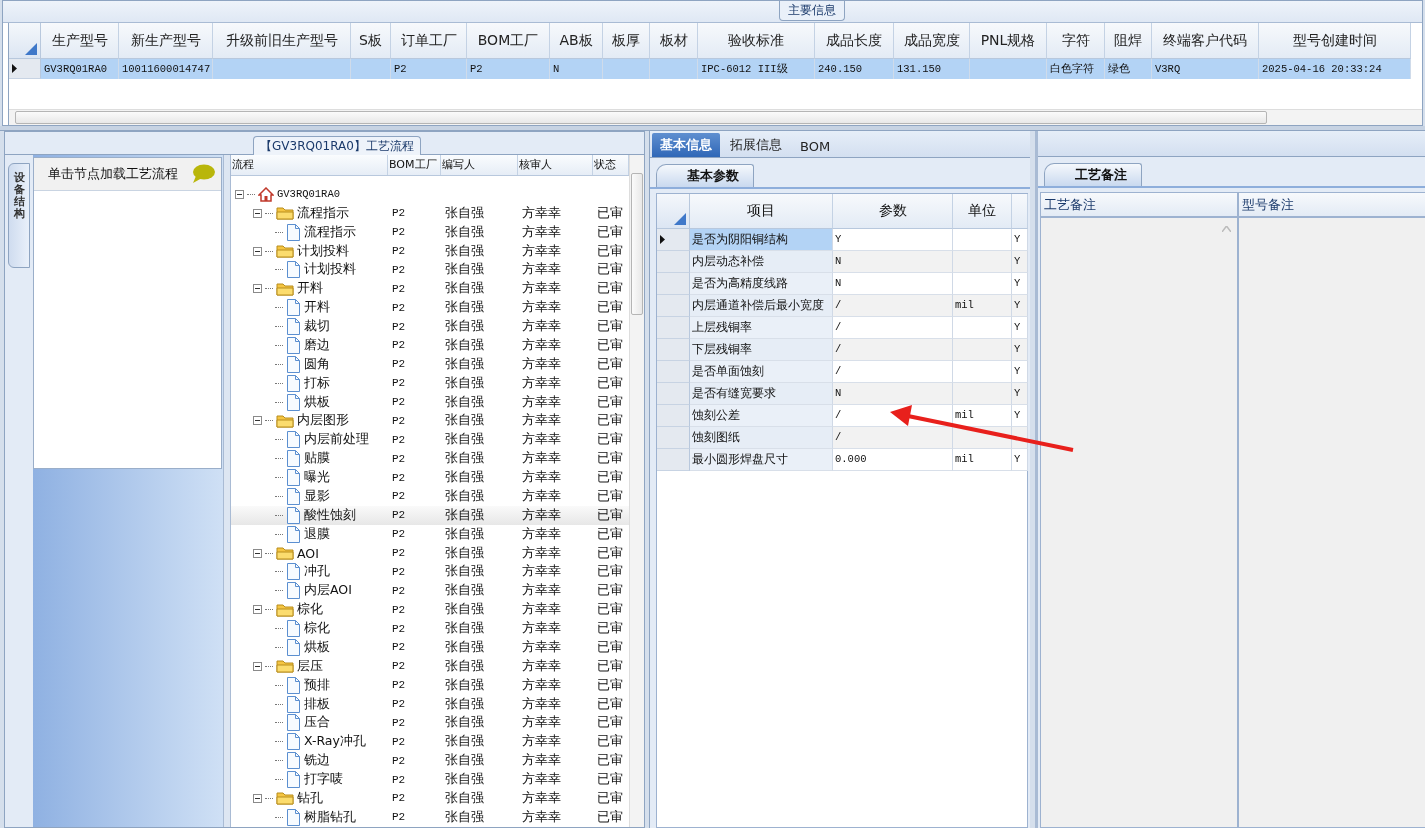 This screenshot has height=828, width=1425. I want to click on tree-node-label: X-Ray冲孔, so click(335, 742).